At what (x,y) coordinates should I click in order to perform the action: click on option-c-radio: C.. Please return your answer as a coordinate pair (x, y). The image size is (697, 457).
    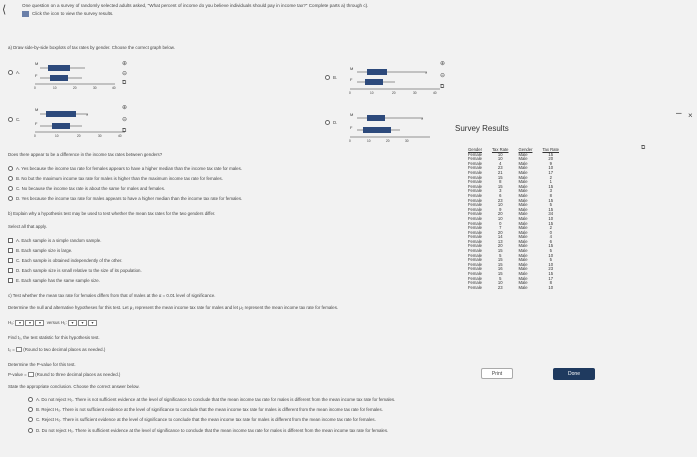
    Looking at the image, I should click on (14, 120).